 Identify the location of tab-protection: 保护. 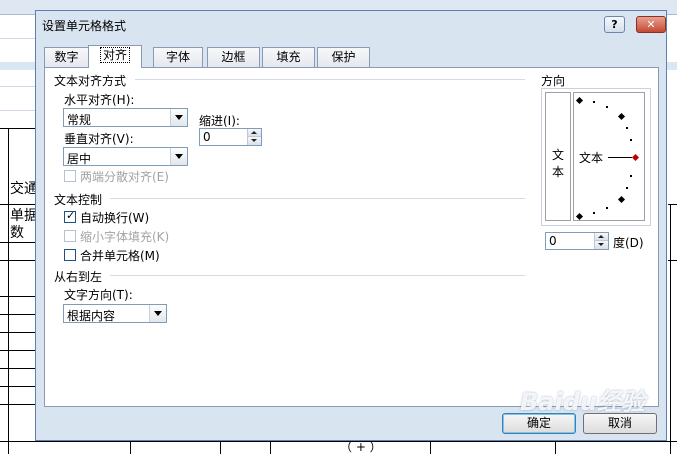
(343, 57).